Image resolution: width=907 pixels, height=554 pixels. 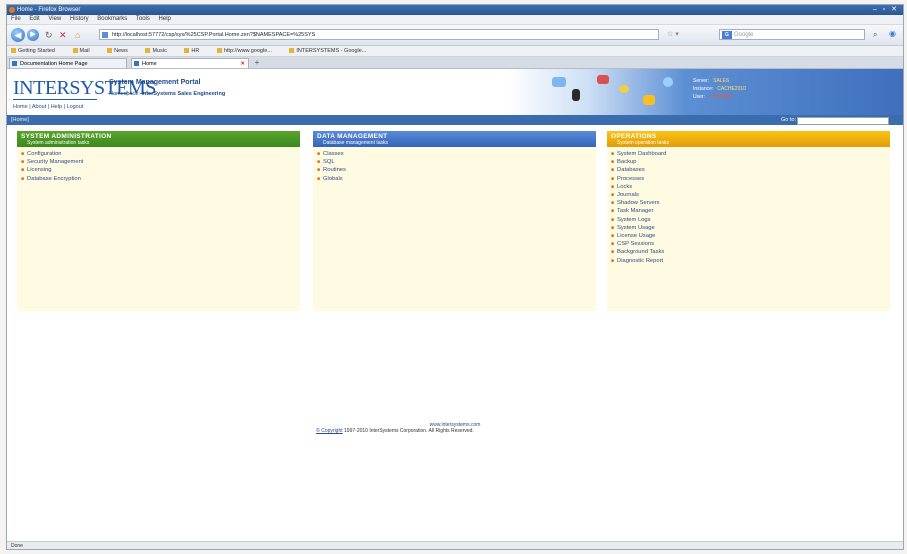 I want to click on close-icon: ✕, so click(x=242, y=63).